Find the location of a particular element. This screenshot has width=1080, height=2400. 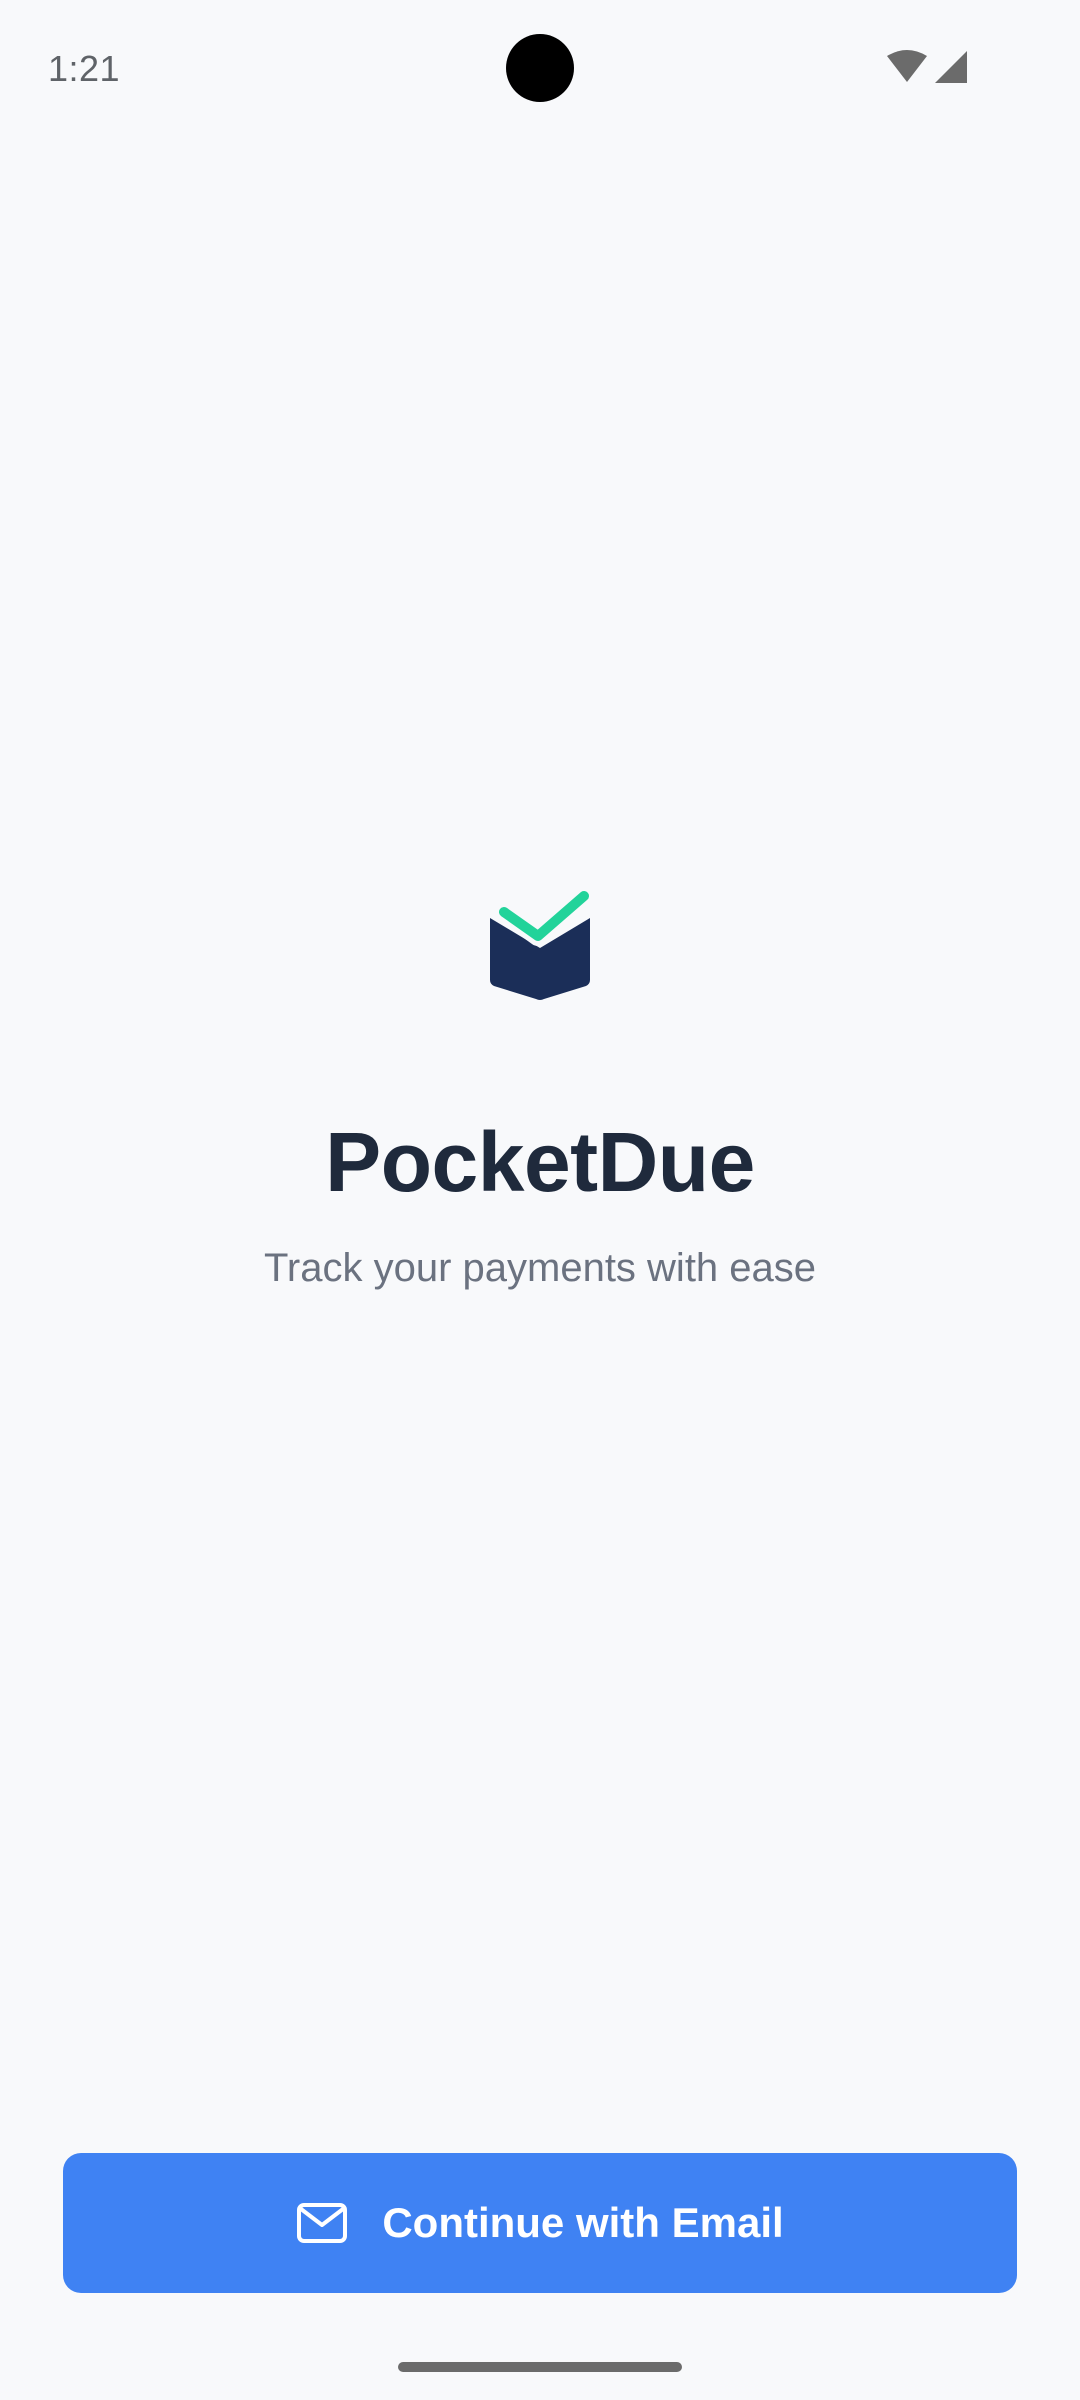

status-time: 1:21 is located at coordinates (84, 68).